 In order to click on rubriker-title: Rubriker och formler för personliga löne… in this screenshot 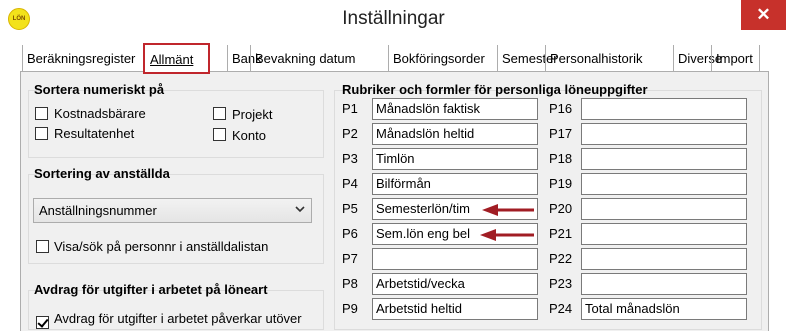, I will do `click(495, 89)`.